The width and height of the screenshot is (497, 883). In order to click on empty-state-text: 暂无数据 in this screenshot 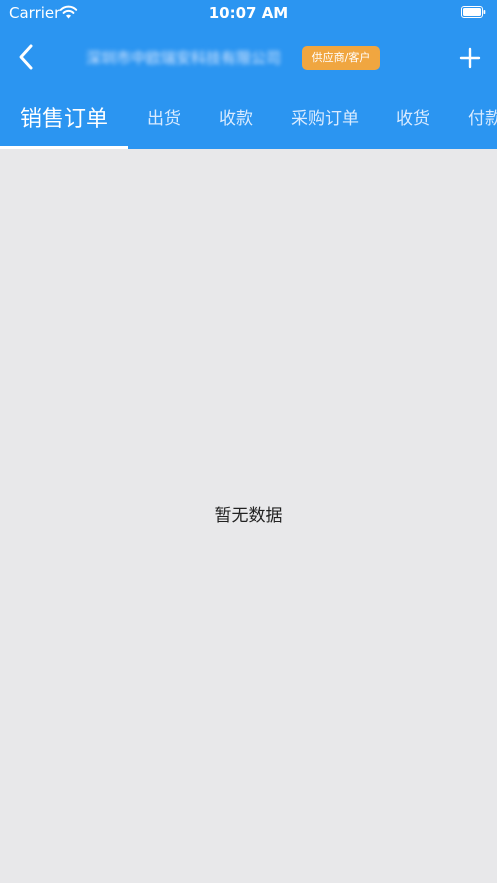, I will do `click(248, 516)`.